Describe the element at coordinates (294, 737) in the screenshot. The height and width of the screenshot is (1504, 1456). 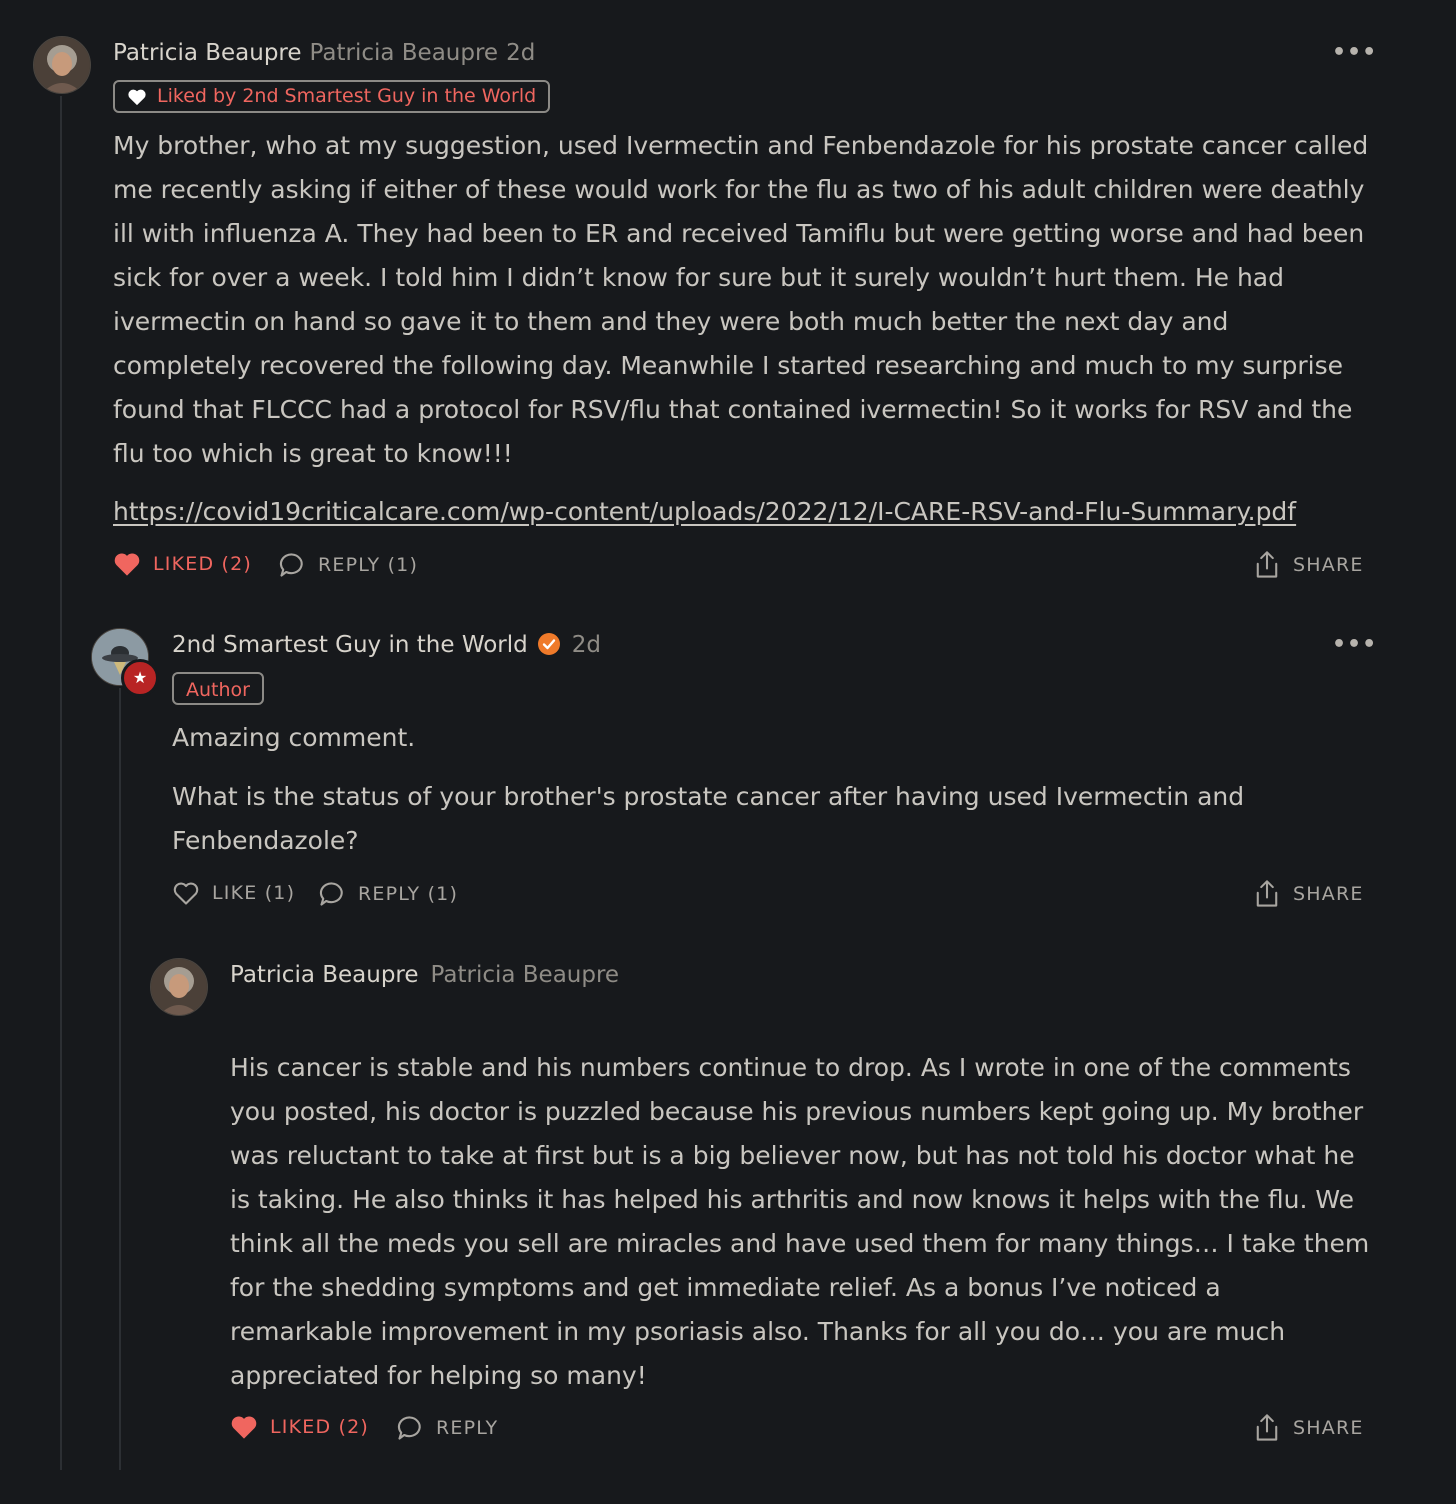
I see `comment-paragraph-1: Amazing comment.` at that location.